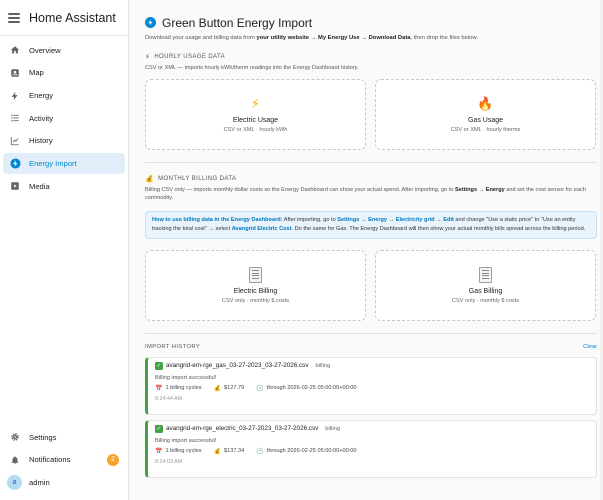 The width and height of the screenshot is (603, 500). Describe the element at coordinates (39, 483) in the screenshot. I see `sidebar-item-label: admin` at that location.